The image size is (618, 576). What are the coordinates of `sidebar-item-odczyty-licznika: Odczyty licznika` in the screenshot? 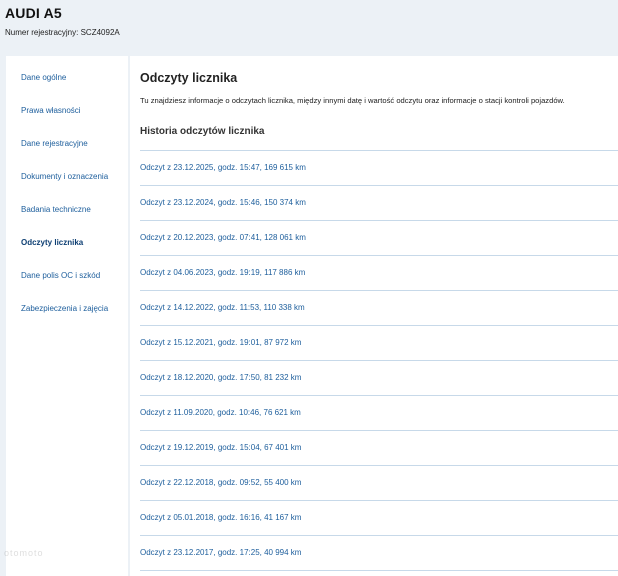 It's located at (52, 242).